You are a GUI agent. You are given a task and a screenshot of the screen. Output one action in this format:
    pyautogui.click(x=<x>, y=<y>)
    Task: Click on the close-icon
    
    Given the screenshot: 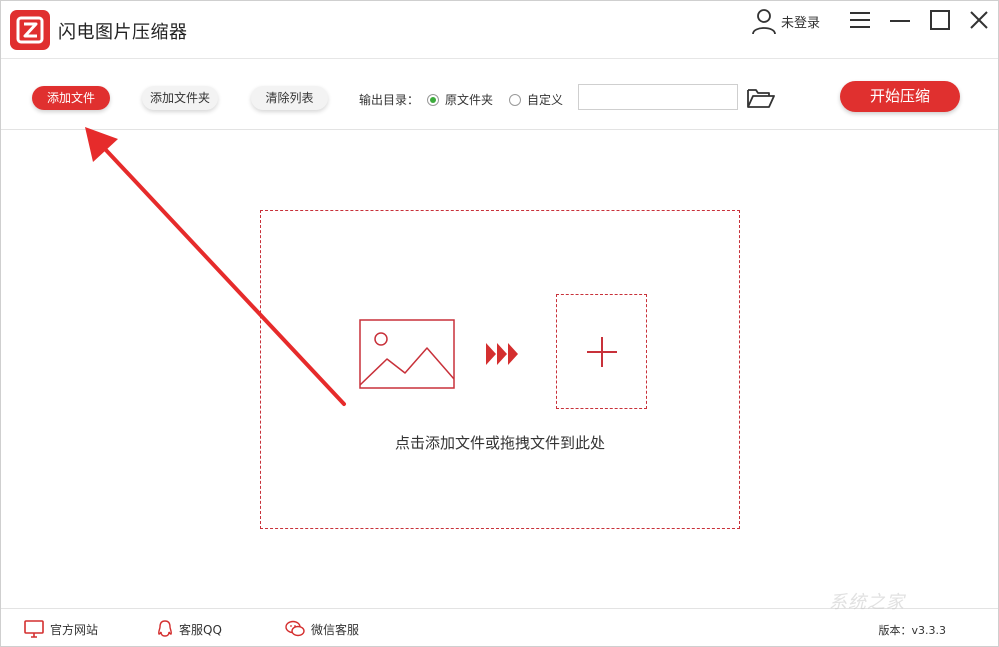 What is the action you would take?
    pyautogui.click(x=979, y=20)
    